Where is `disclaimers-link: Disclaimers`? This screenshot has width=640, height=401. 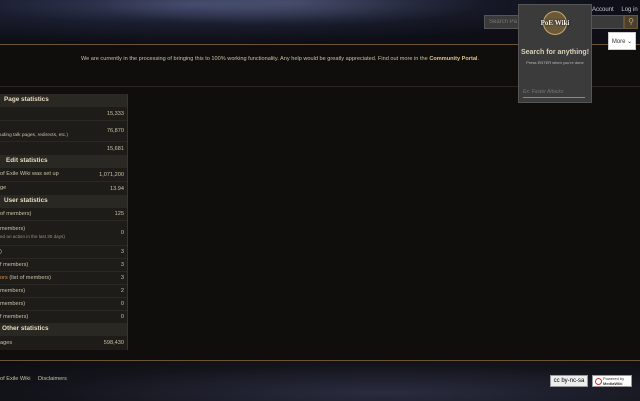 disclaimers-link: Disclaimers is located at coordinates (52, 379).